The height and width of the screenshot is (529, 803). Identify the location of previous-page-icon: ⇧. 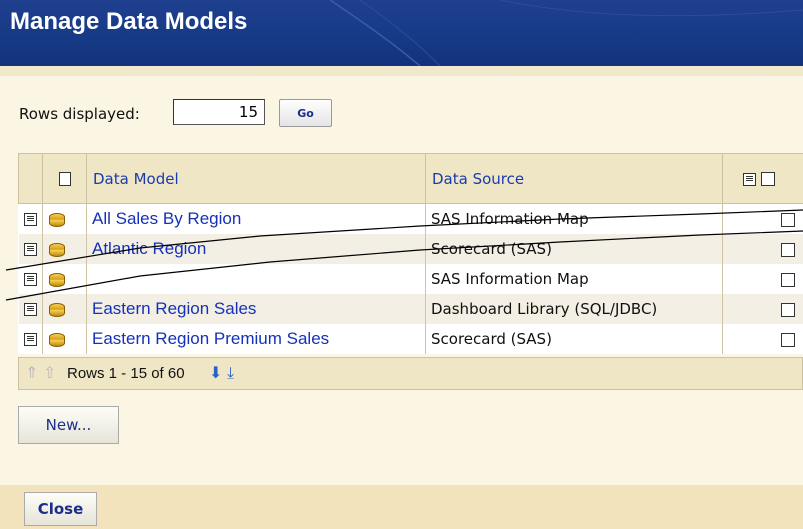
(49, 372).